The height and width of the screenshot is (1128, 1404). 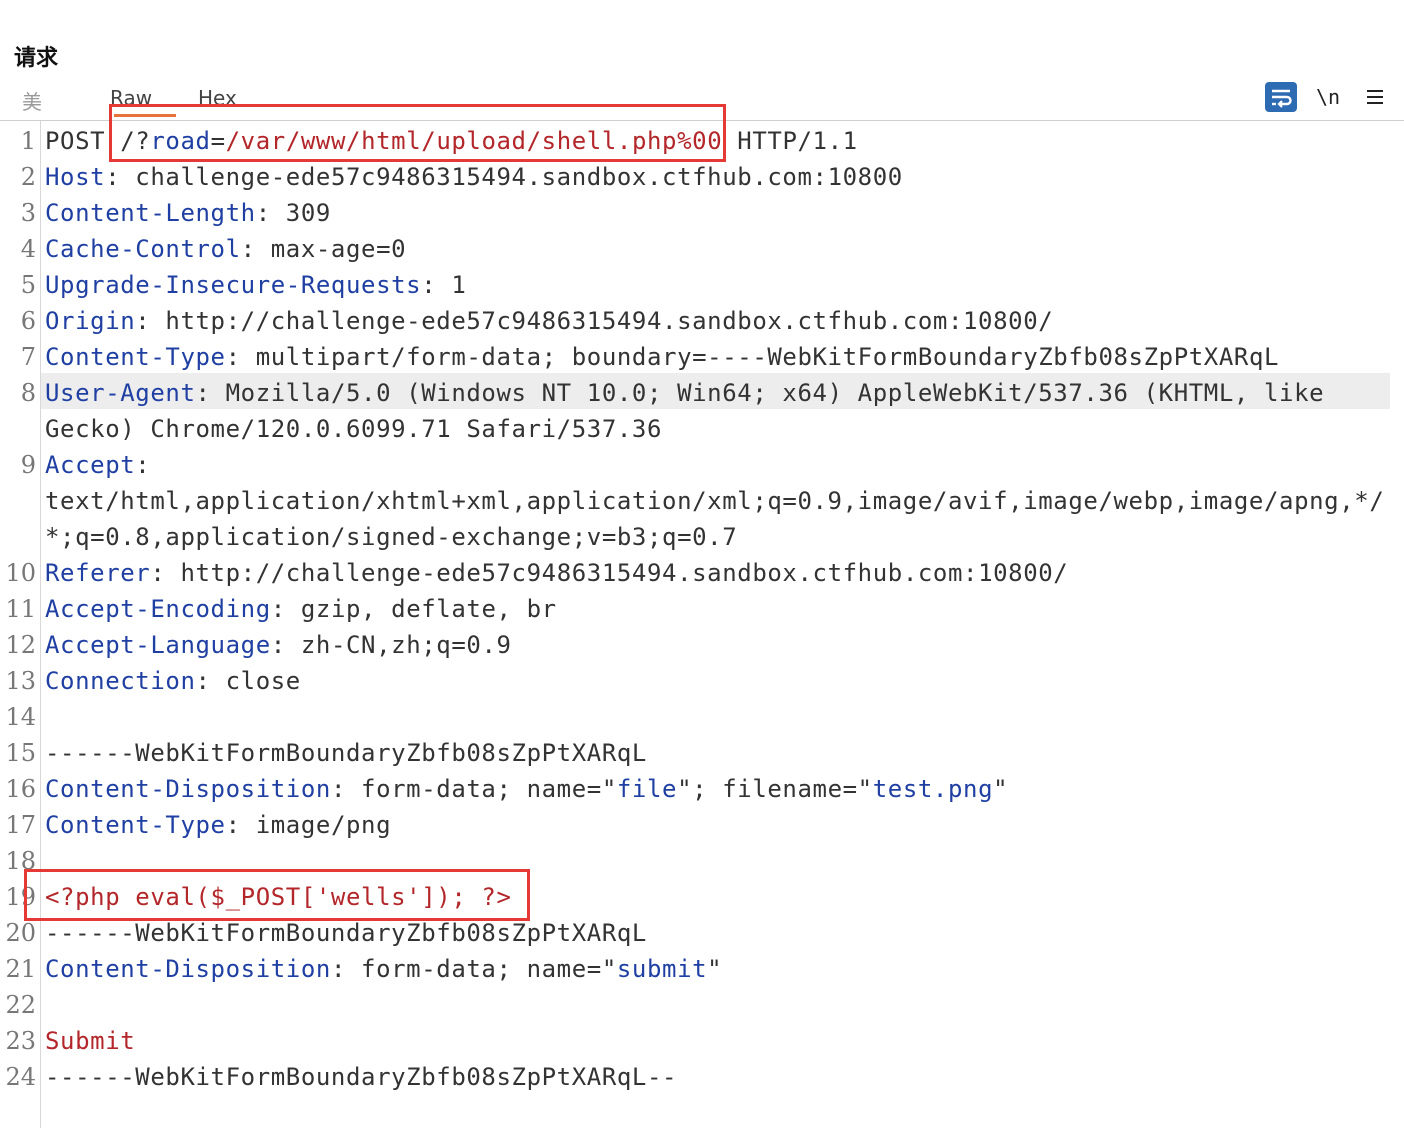 What do you see at coordinates (790, 141) in the screenshot?
I see `token-value: HTTP/1.1` at bounding box center [790, 141].